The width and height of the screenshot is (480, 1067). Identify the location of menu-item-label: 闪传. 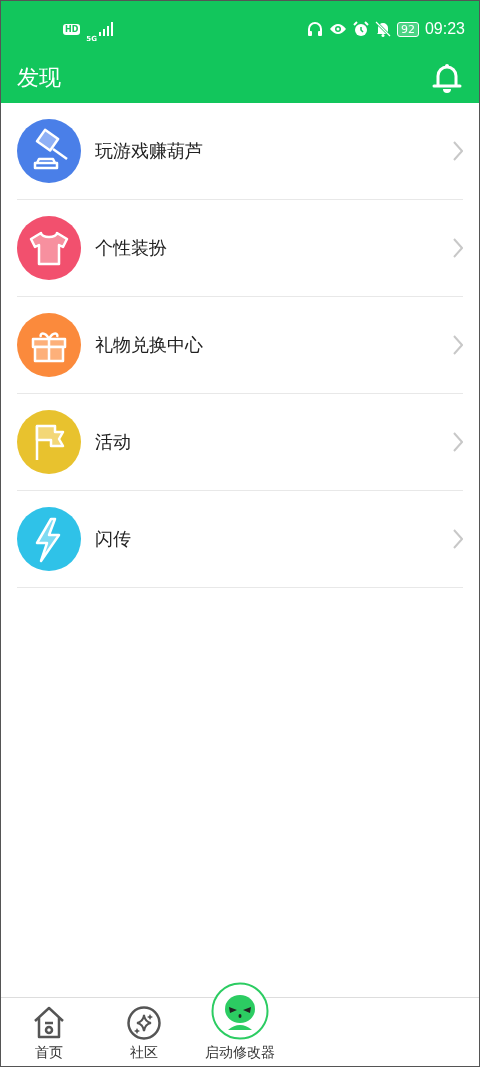
(113, 539).